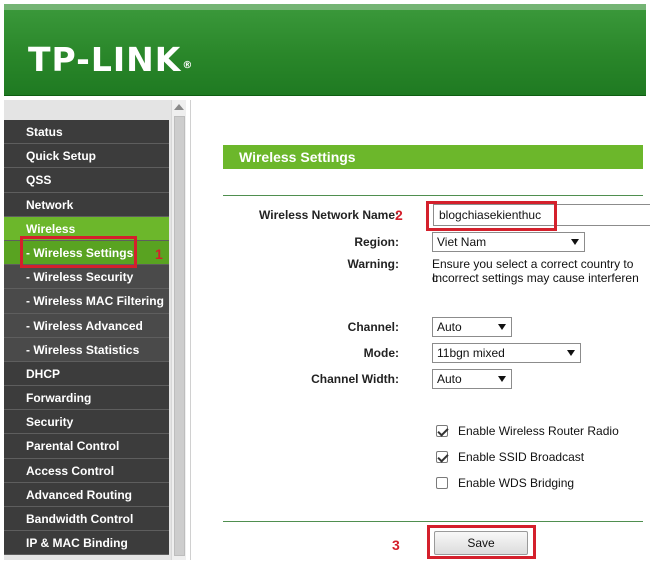 The image size is (650, 566). What do you see at coordinates (86, 277) in the screenshot?
I see `sidebar-item-wireless-security: - Wireless Security` at bounding box center [86, 277].